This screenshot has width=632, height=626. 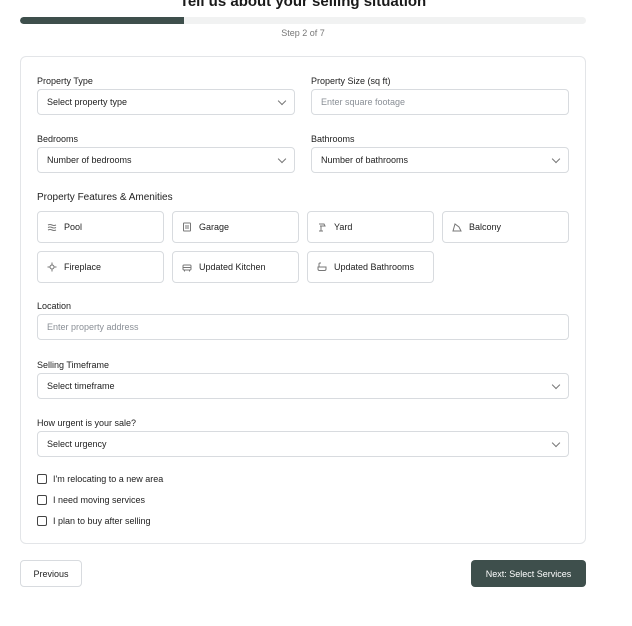 What do you see at coordinates (374, 267) in the screenshot?
I see `feature-label: Updated Bathrooms` at bounding box center [374, 267].